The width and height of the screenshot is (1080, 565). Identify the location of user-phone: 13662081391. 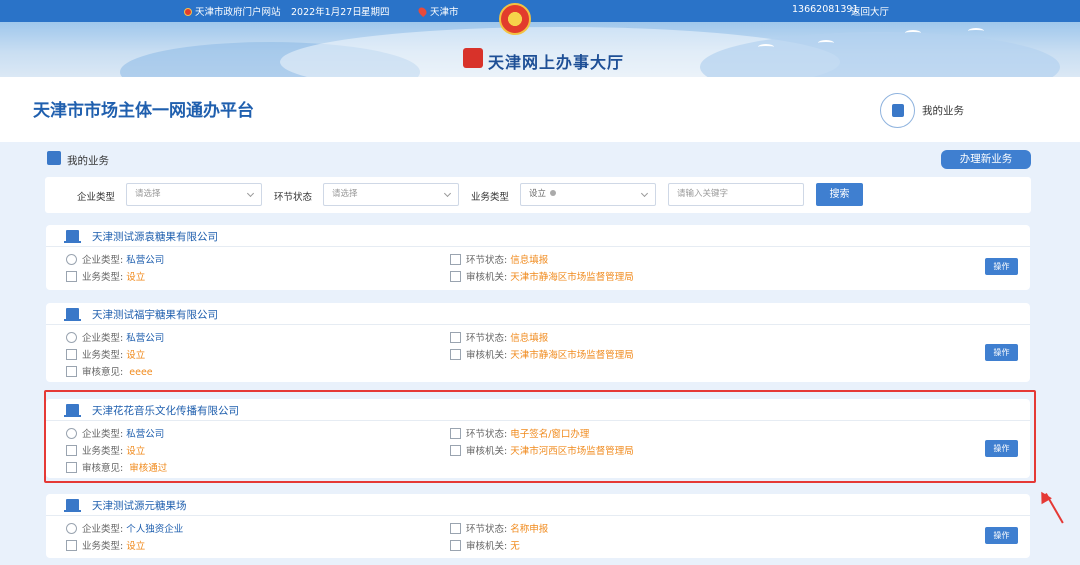
(825, 9).